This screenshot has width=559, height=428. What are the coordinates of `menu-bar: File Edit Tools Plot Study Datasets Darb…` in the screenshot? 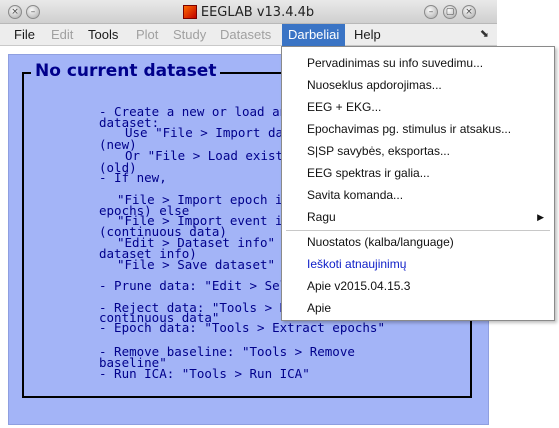 It's located at (248, 35).